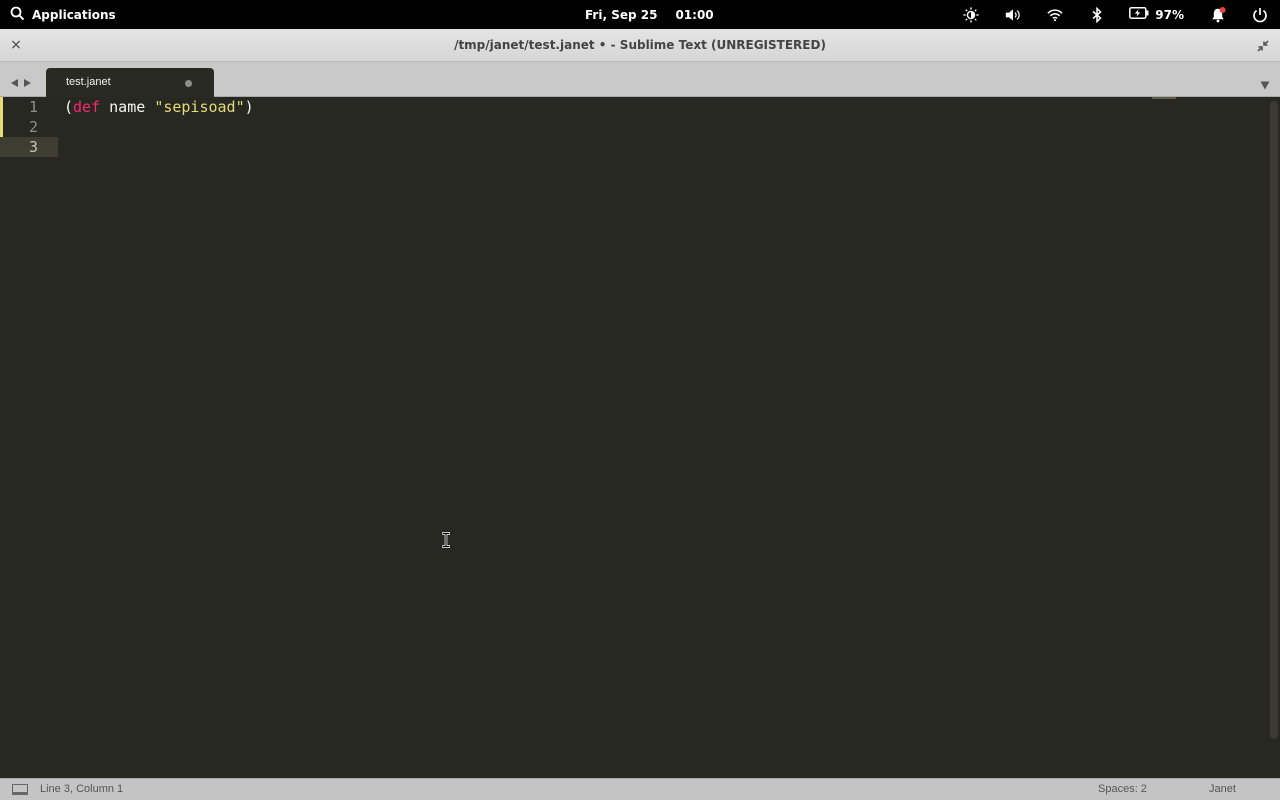 This screenshot has height=800, width=1280. What do you see at coordinates (88, 82) in the screenshot?
I see `tab-label: test.janet` at bounding box center [88, 82].